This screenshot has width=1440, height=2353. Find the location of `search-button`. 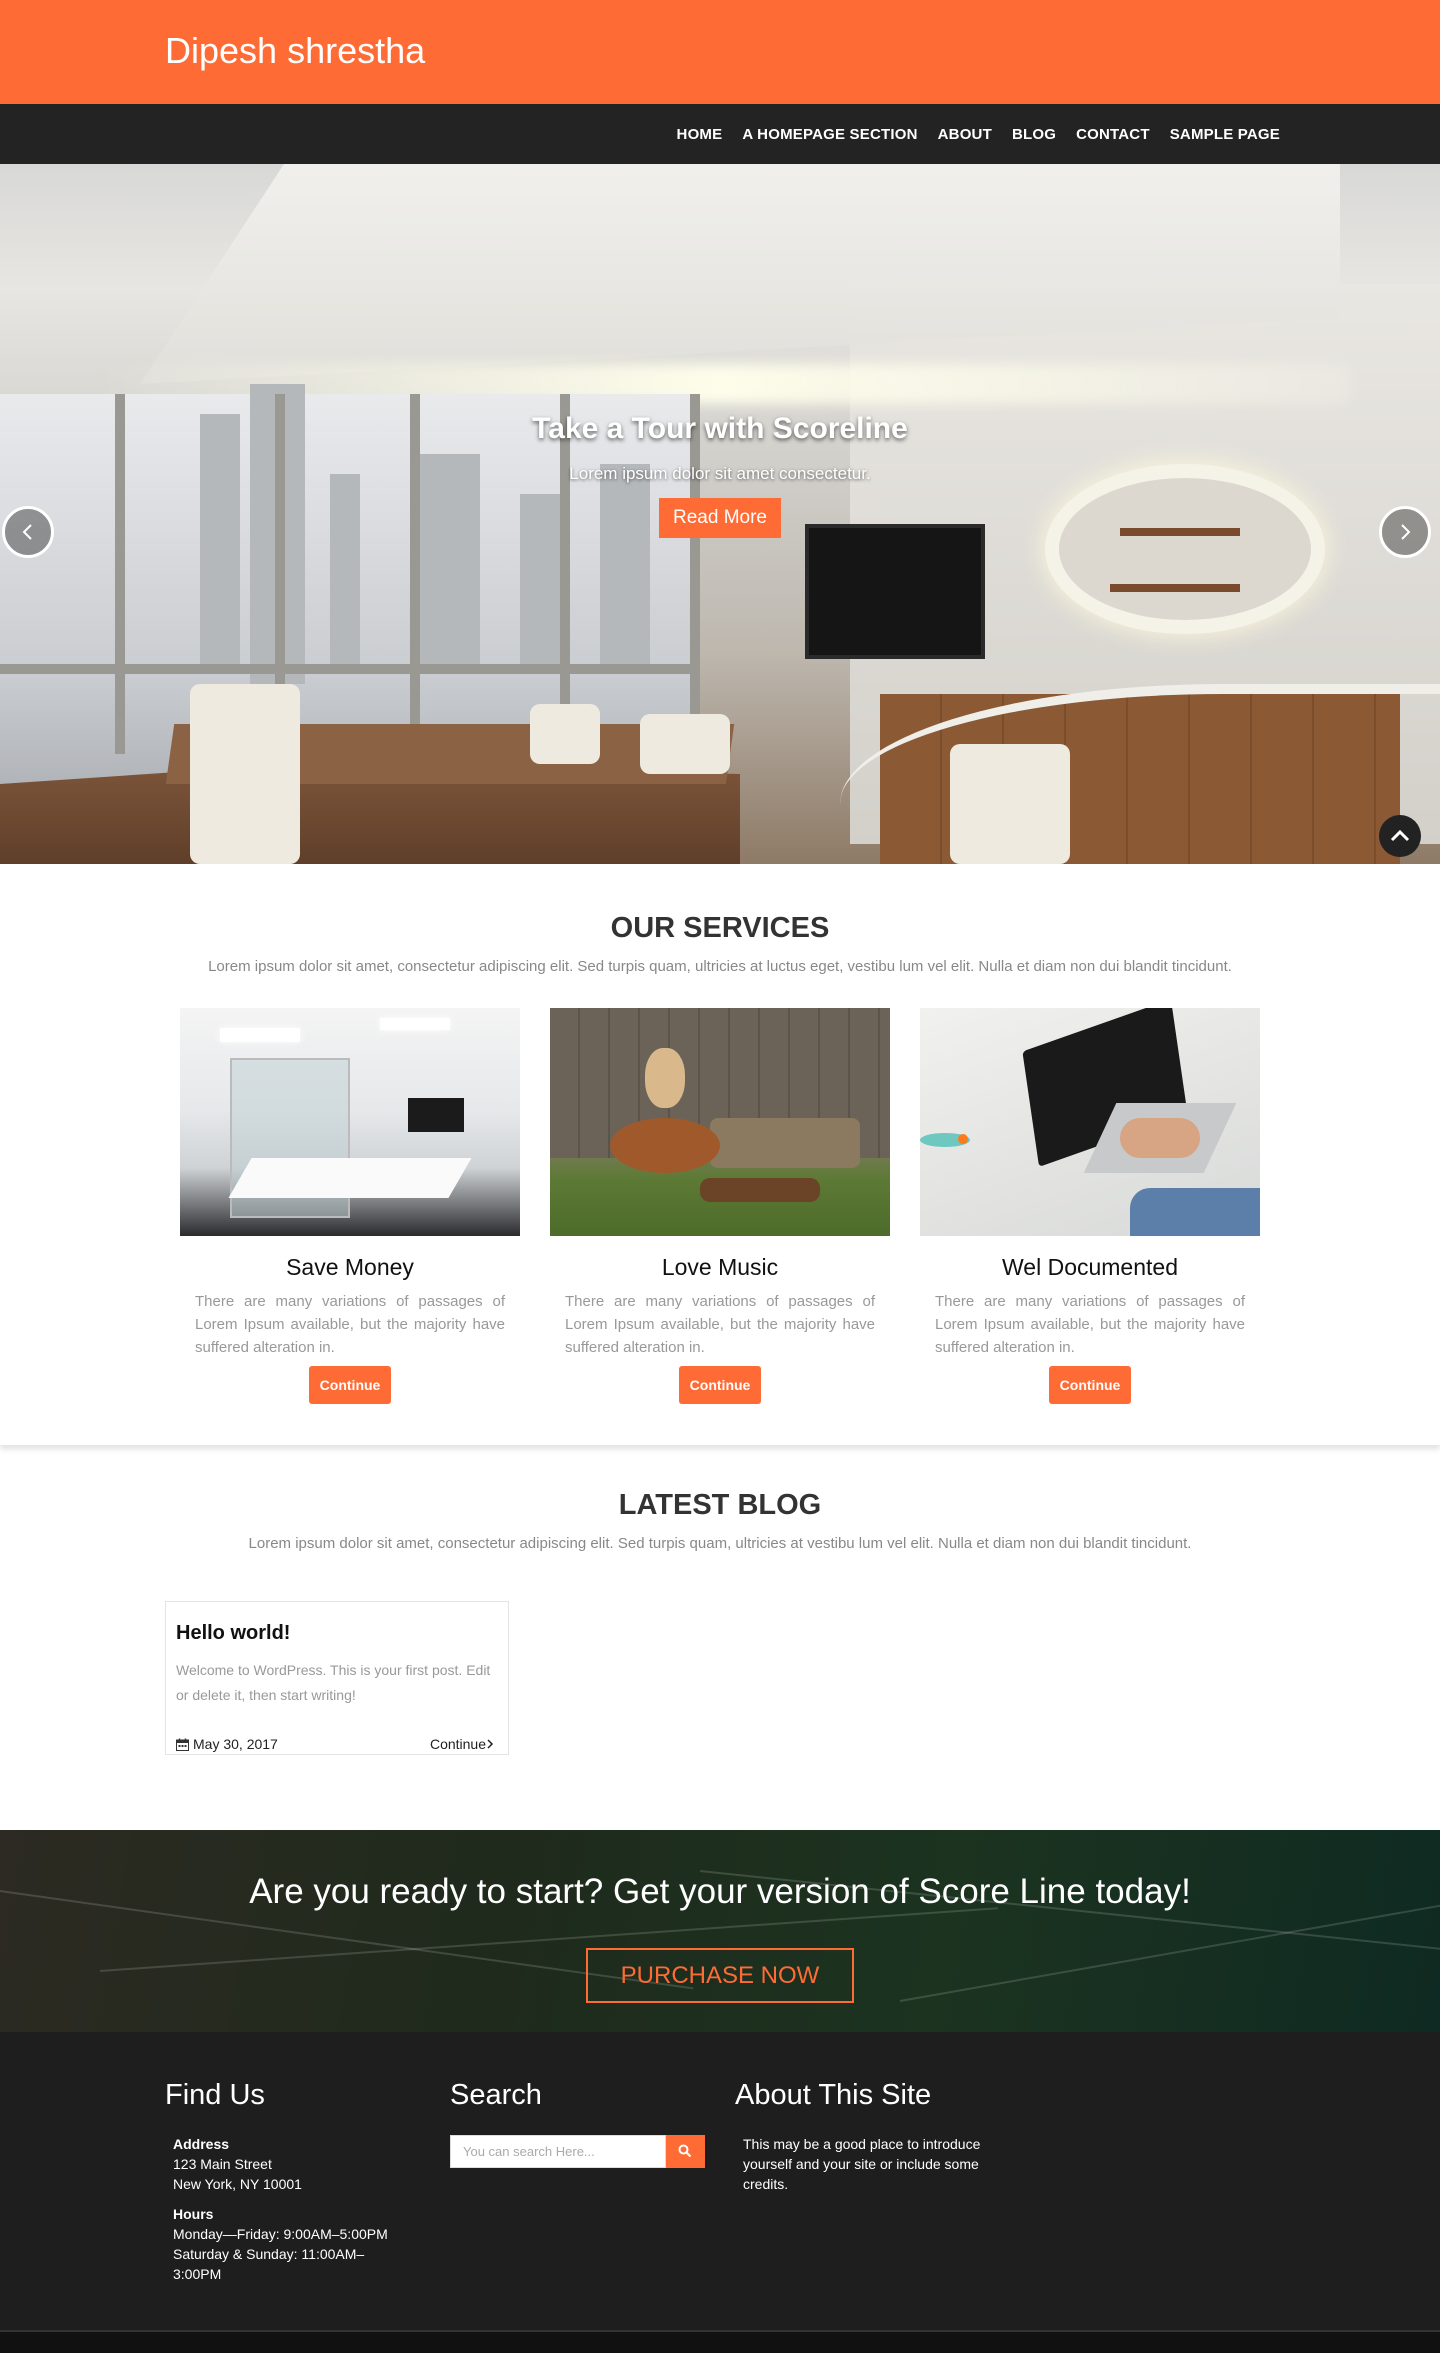

search-button is located at coordinates (685, 2151).